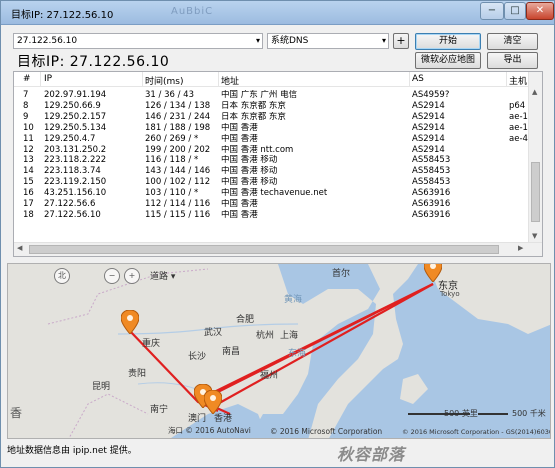  I want to click on scroll-up-icon: ▲, so click(534, 92).